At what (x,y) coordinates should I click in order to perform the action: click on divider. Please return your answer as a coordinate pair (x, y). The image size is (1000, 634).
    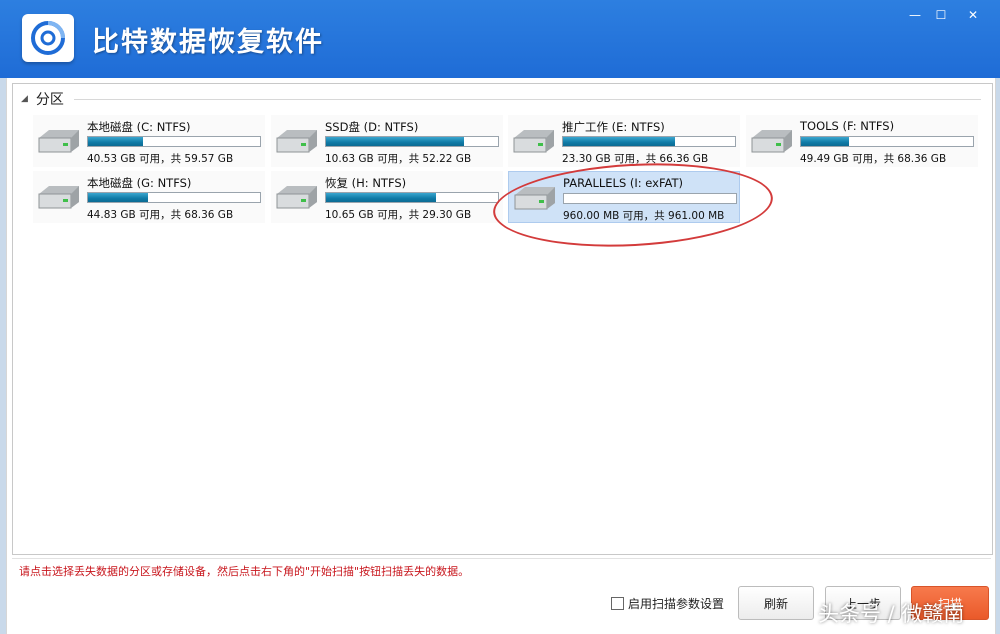
    Looking at the image, I should click on (501, 558).